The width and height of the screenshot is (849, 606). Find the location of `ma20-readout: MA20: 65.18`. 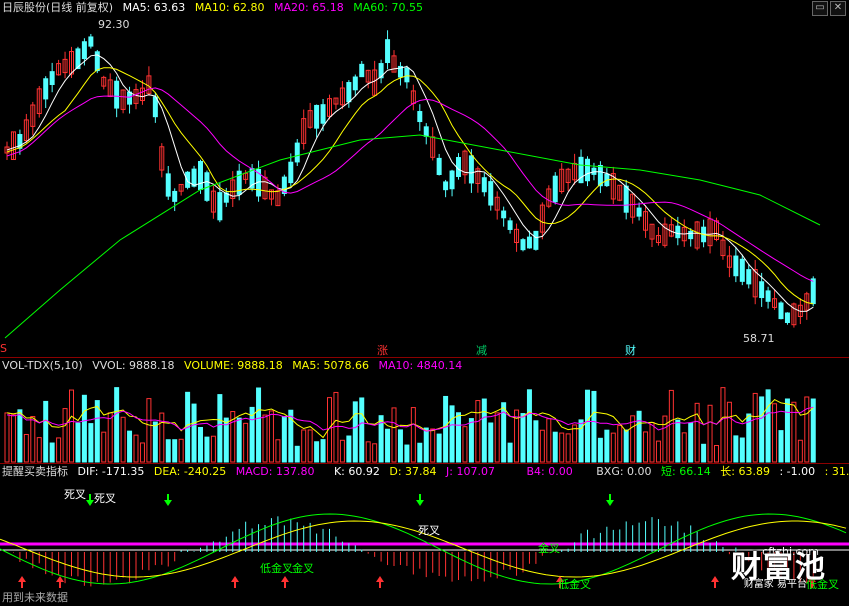

ma20-readout: MA20: 65.18 is located at coordinates (309, 7).